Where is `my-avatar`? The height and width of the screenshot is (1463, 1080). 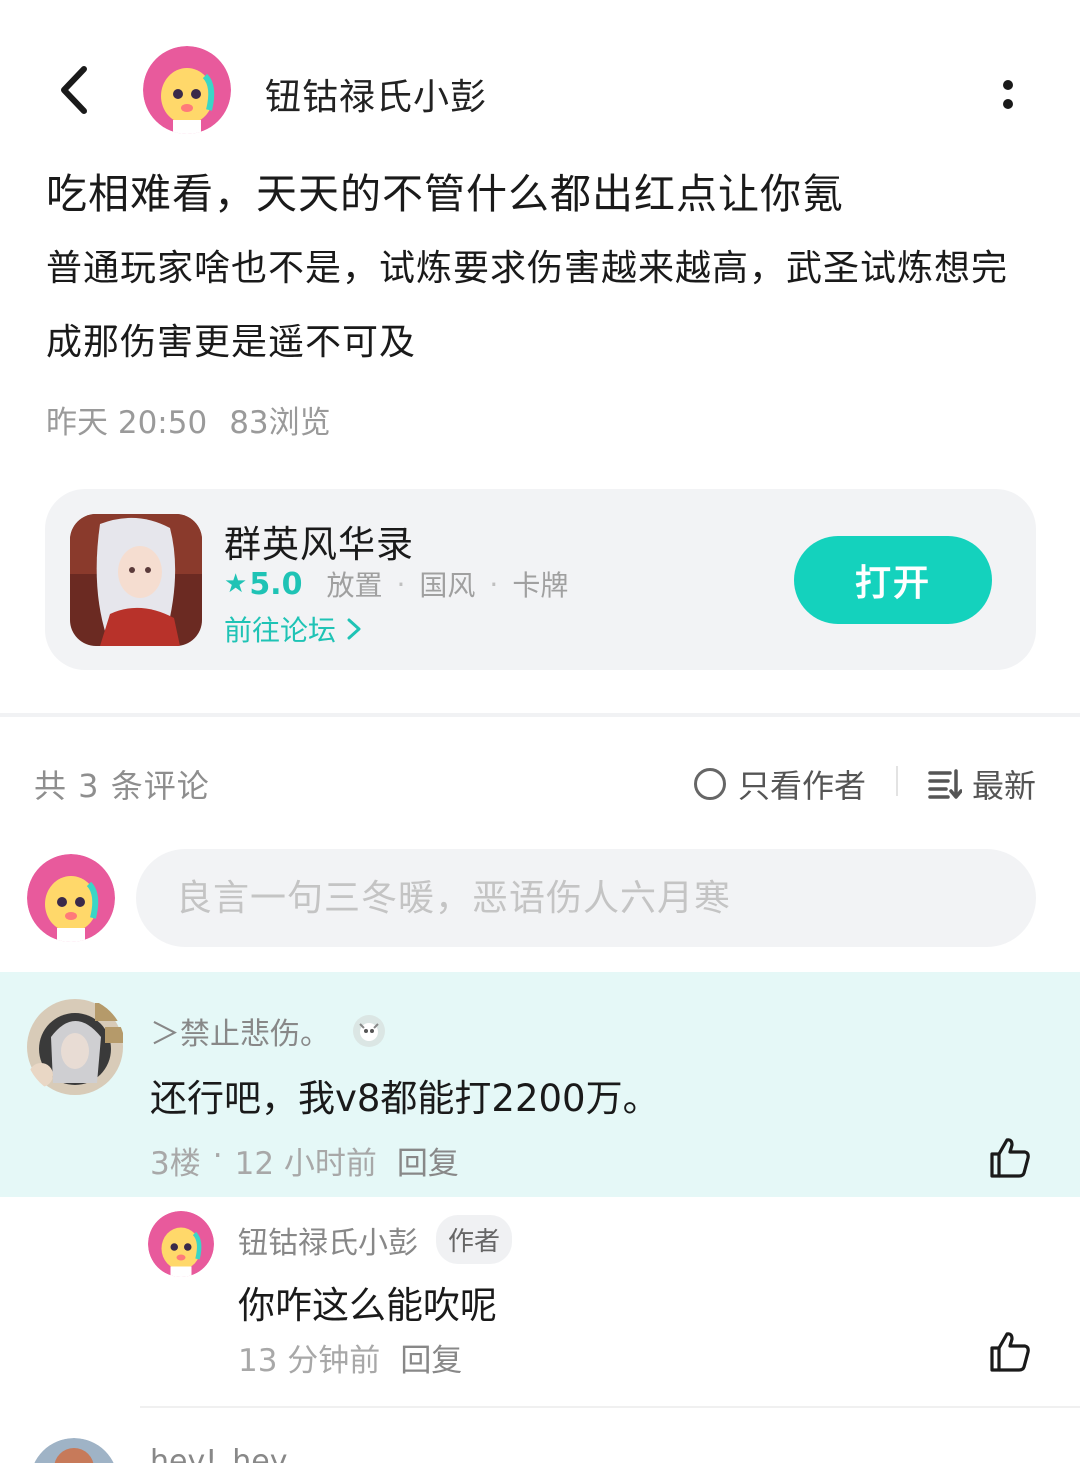 my-avatar is located at coordinates (71, 898).